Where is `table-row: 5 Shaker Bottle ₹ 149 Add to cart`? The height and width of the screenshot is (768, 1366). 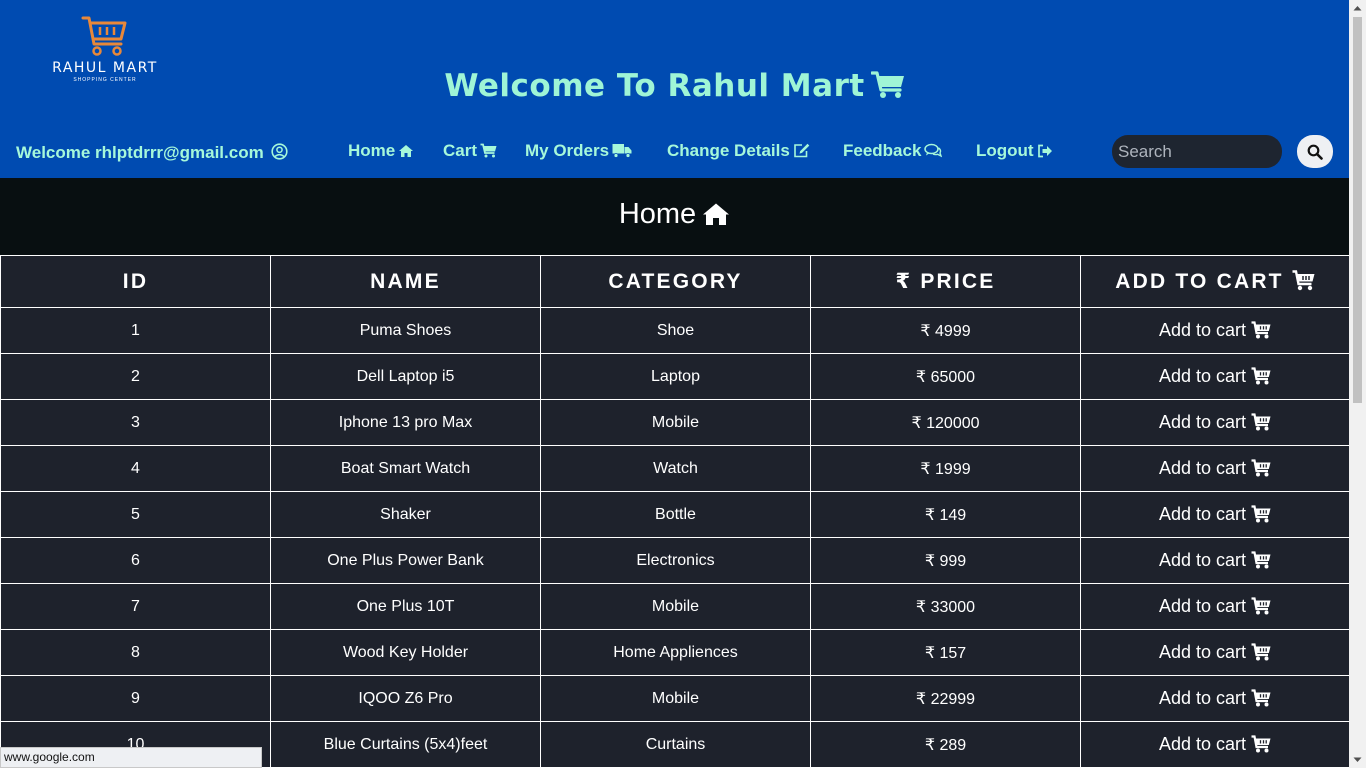
table-row: 5 Shaker Bottle ₹ 149 Add to cart is located at coordinates (674, 514).